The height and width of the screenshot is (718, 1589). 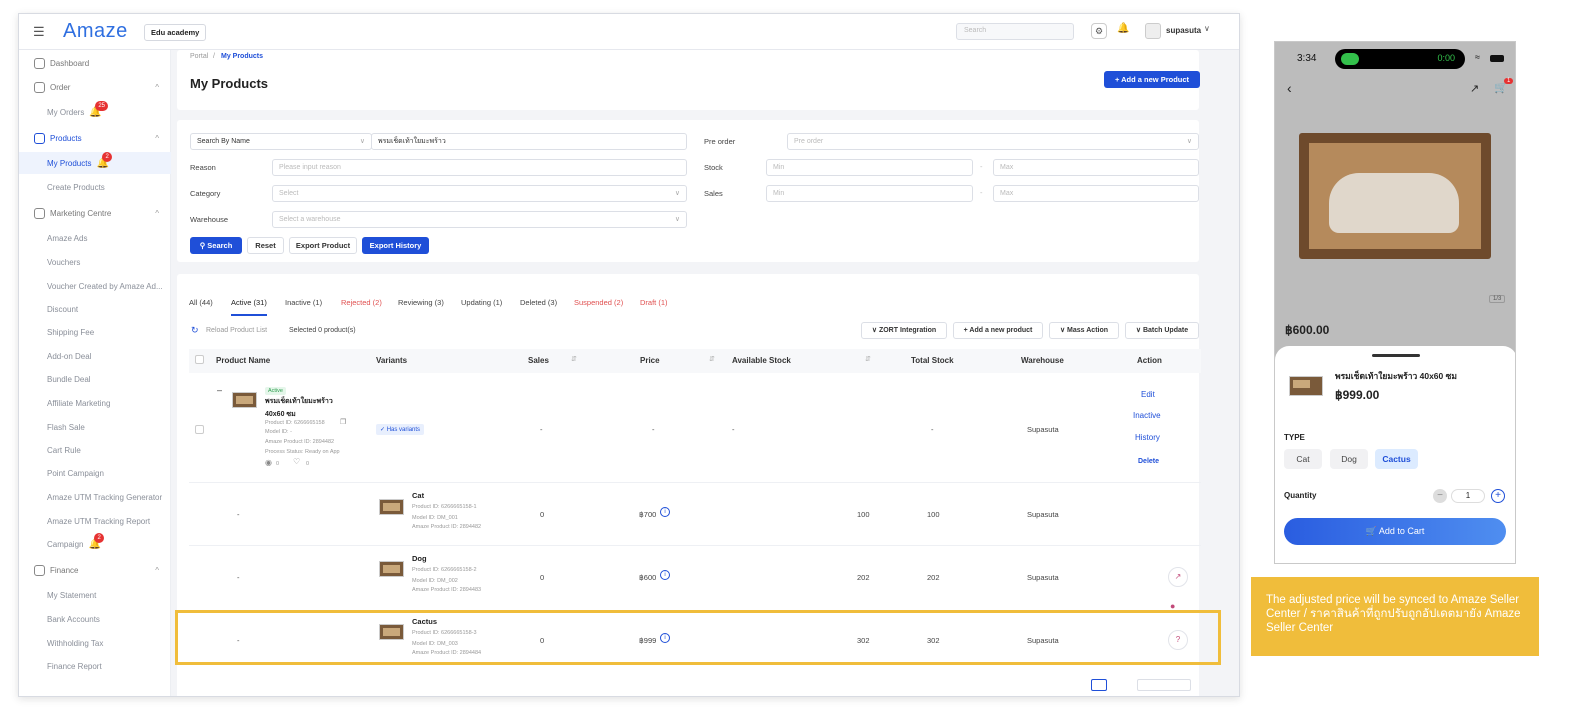 What do you see at coordinates (195, 330) in the screenshot?
I see `reload-icon: ↻` at bounding box center [195, 330].